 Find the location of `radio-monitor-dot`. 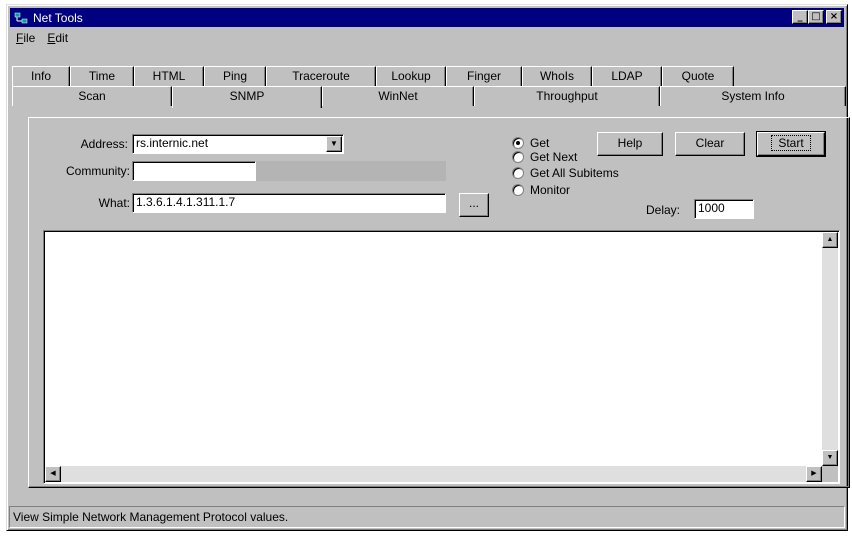

radio-monitor-dot is located at coordinates (518, 190).